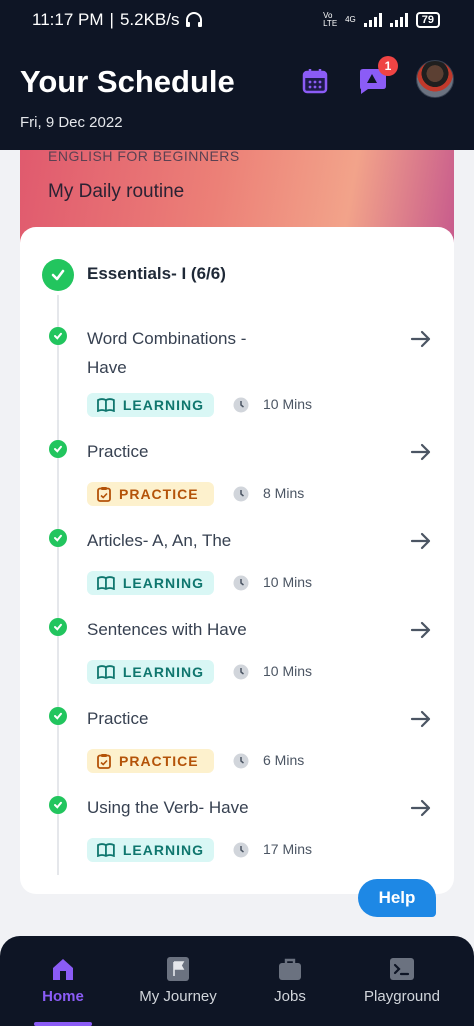 The width and height of the screenshot is (474, 1026). Describe the element at coordinates (330, 19) in the screenshot. I see `volte-indicator: Vo LTE` at that location.